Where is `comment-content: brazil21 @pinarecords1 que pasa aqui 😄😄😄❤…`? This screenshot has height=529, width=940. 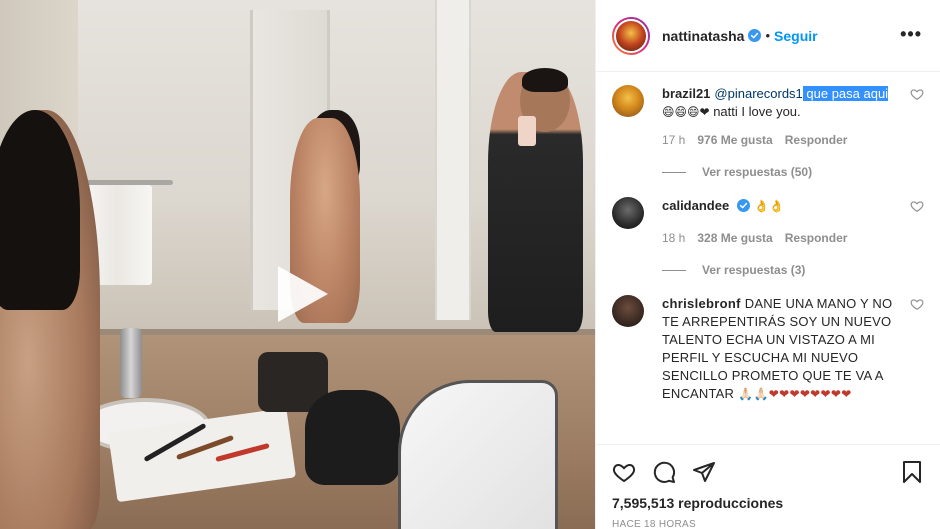 comment-content: brazil21 @pinarecords1 que pasa aqui 😄😄😄❤… is located at coordinates (779, 103).